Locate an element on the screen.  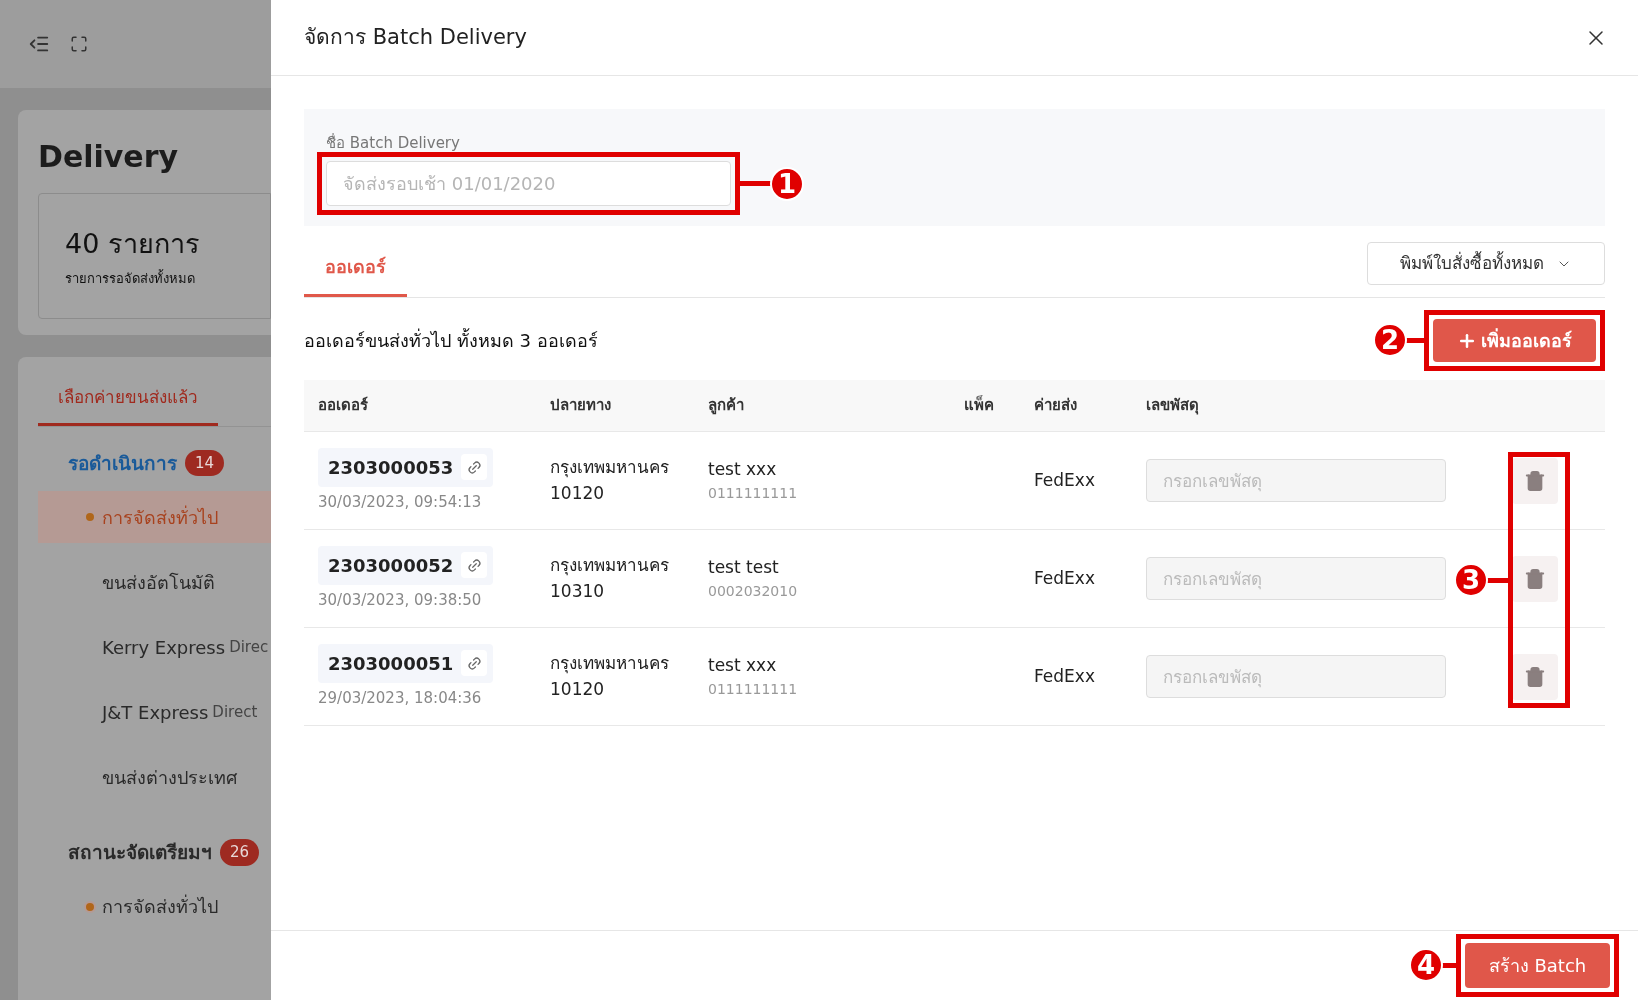
field-label: ชื่อ Batch Delivery is located at coordinates (393, 143).